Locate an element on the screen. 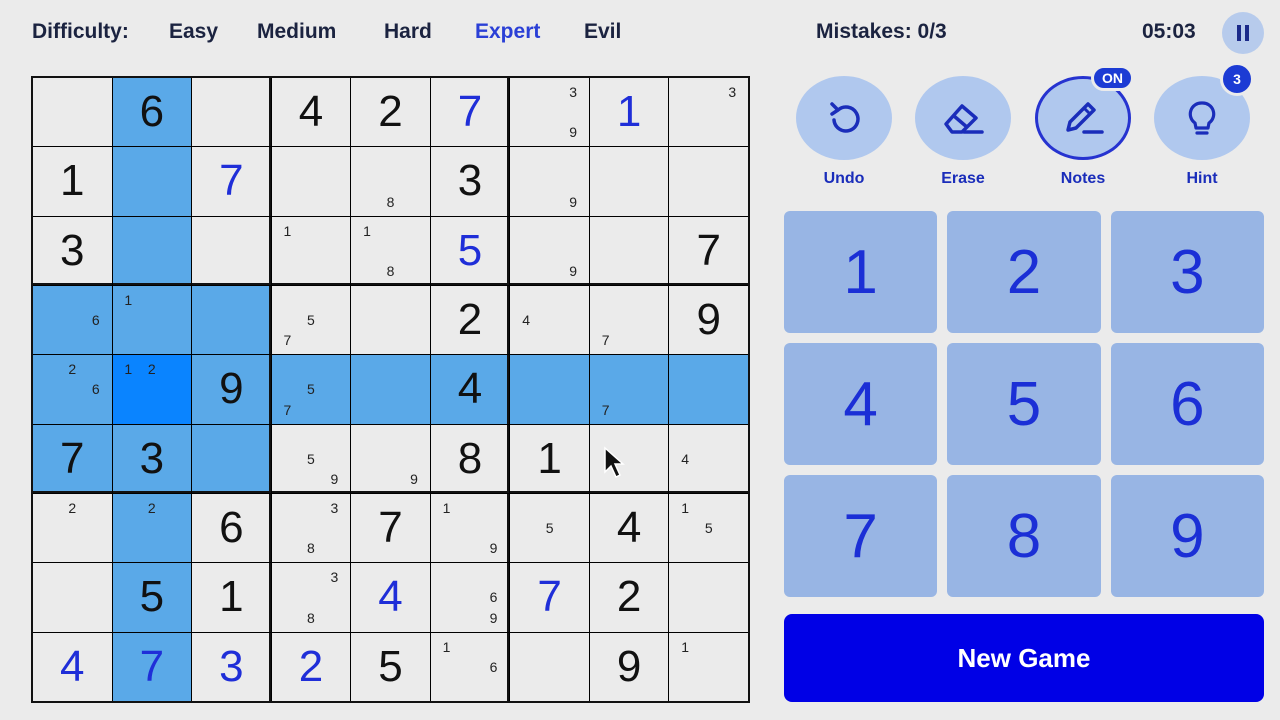  sudoku-cell-r2c3: 7 is located at coordinates (231, 181).